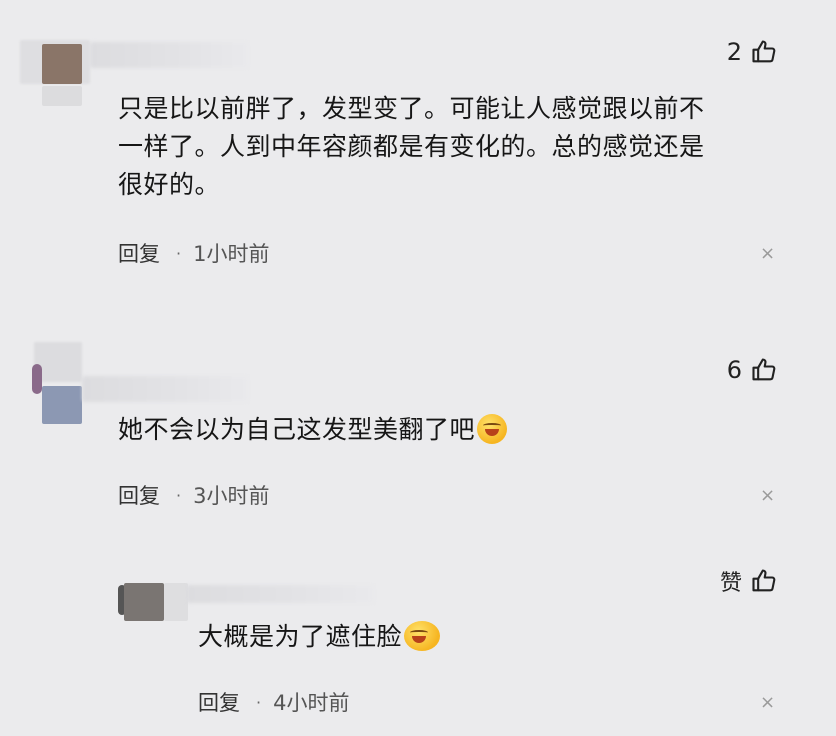 This screenshot has height=736, width=836. Describe the element at coordinates (749, 581) in the screenshot. I see `like-button: 赞` at that location.